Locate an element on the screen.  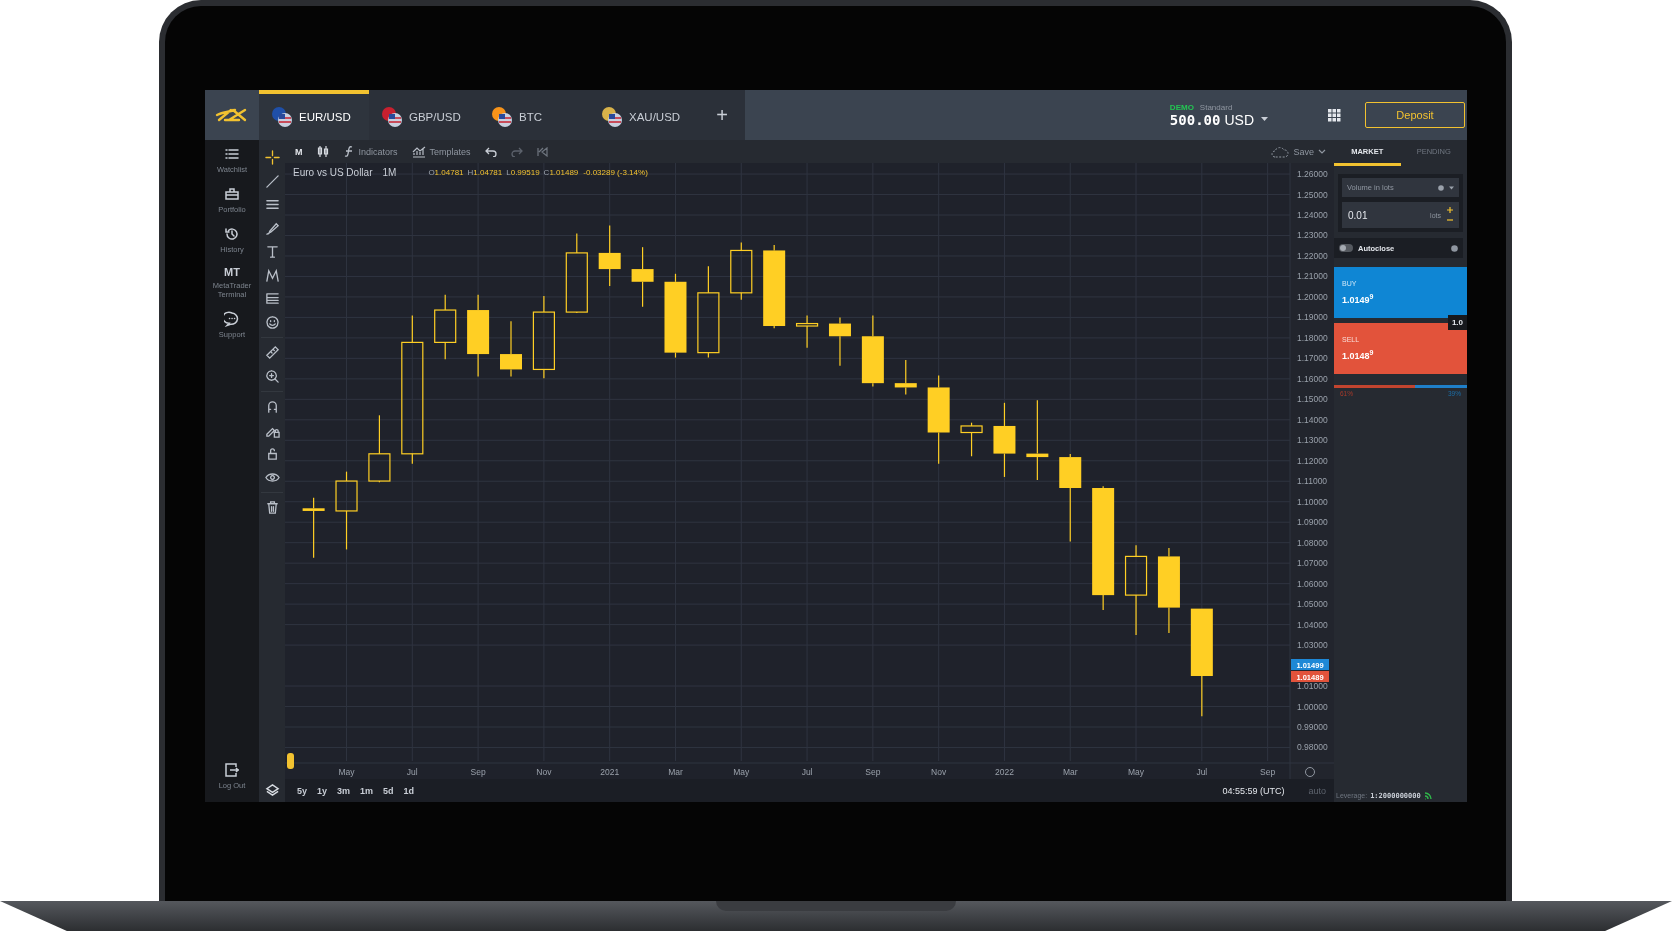
replay-button is located at coordinates (542, 151).